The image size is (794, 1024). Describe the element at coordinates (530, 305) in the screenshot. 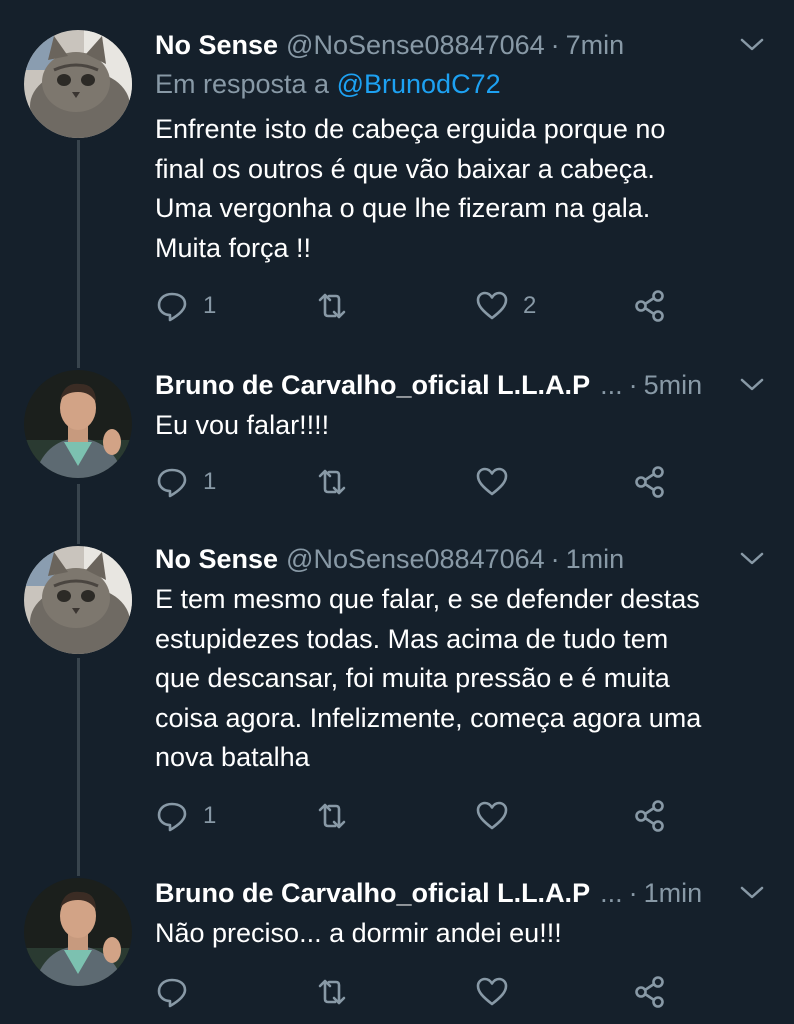

I see `like-count: 2` at that location.